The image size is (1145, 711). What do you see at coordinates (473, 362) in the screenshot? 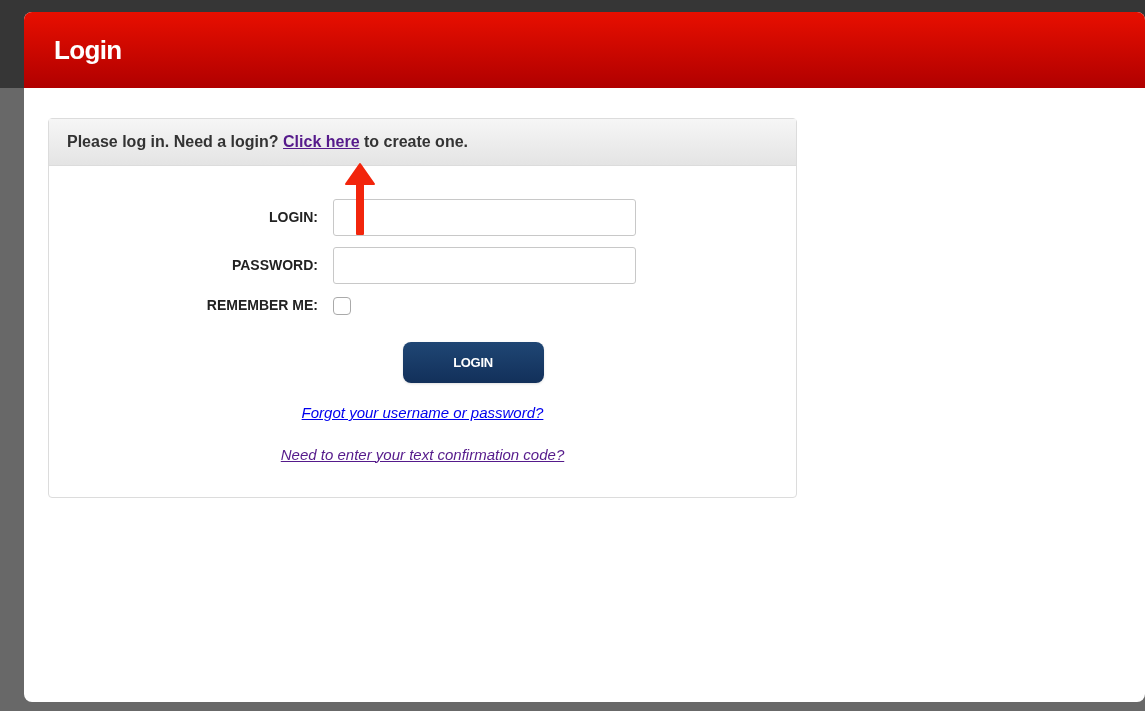
I see `login-button: LOGIN` at bounding box center [473, 362].